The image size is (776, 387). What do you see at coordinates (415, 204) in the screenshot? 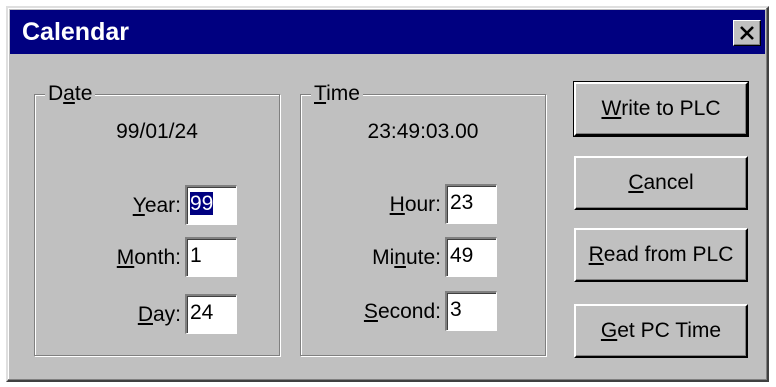
I see `hour-label: Hour:` at bounding box center [415, 204].